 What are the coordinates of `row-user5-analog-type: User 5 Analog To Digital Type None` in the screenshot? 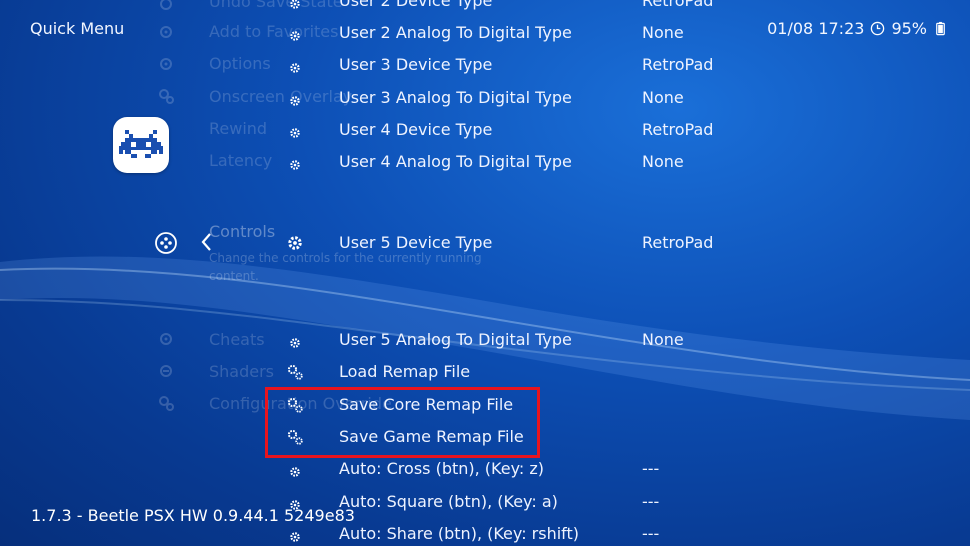 It's located at (485, 344).